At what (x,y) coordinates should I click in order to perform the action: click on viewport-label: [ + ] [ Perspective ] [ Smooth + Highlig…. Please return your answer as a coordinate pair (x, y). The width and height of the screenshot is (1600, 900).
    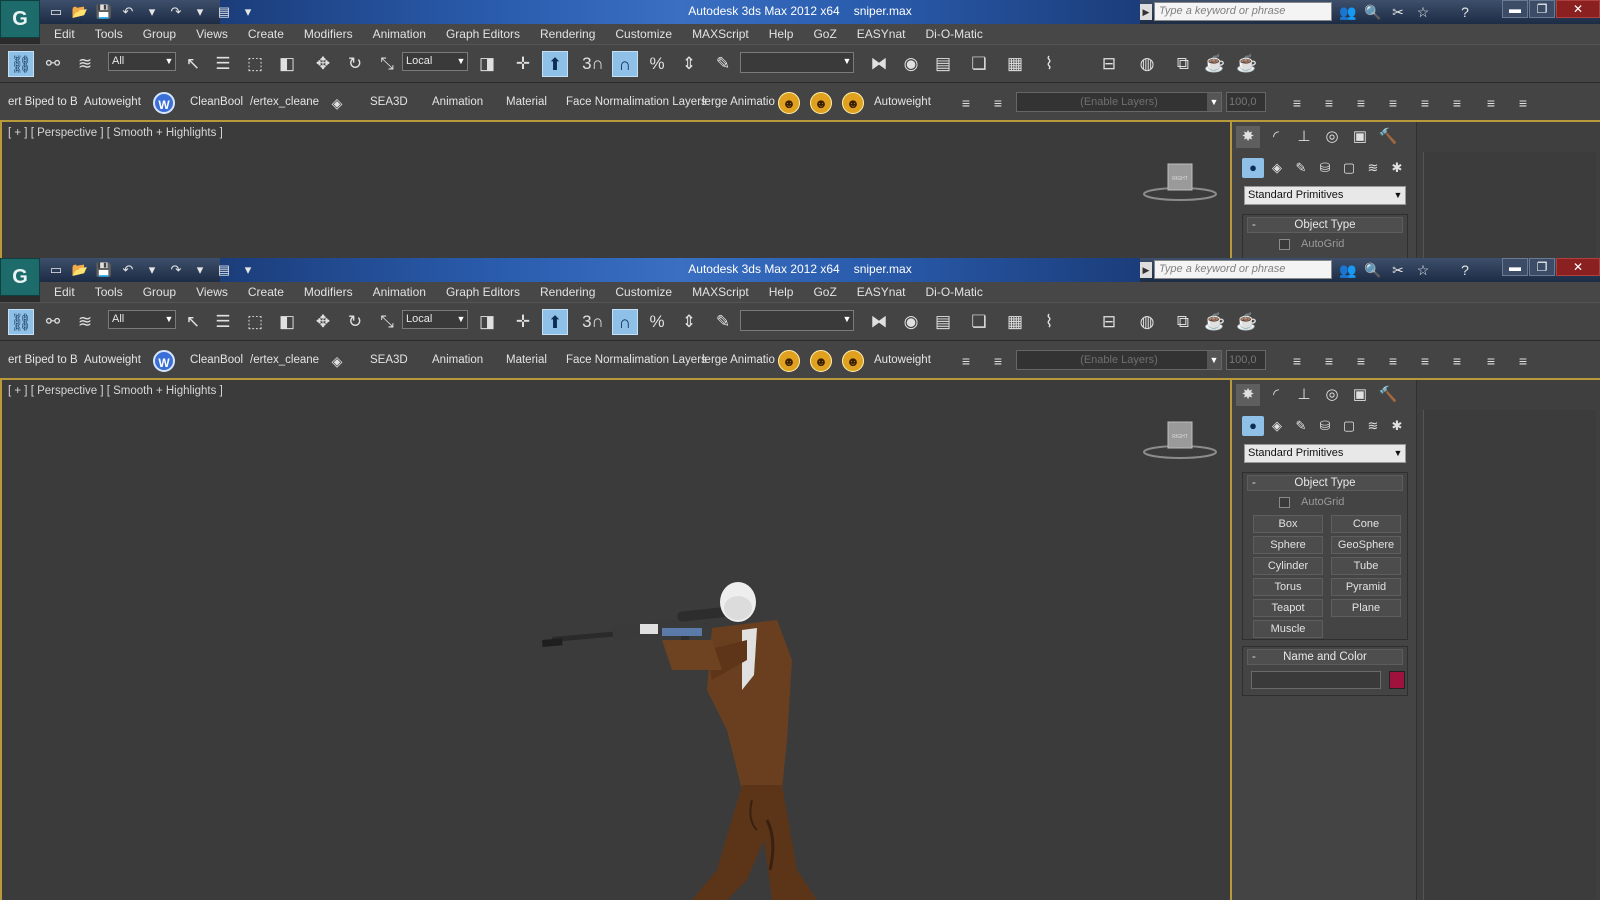
    Looking at the image, I should click on (115, 133).